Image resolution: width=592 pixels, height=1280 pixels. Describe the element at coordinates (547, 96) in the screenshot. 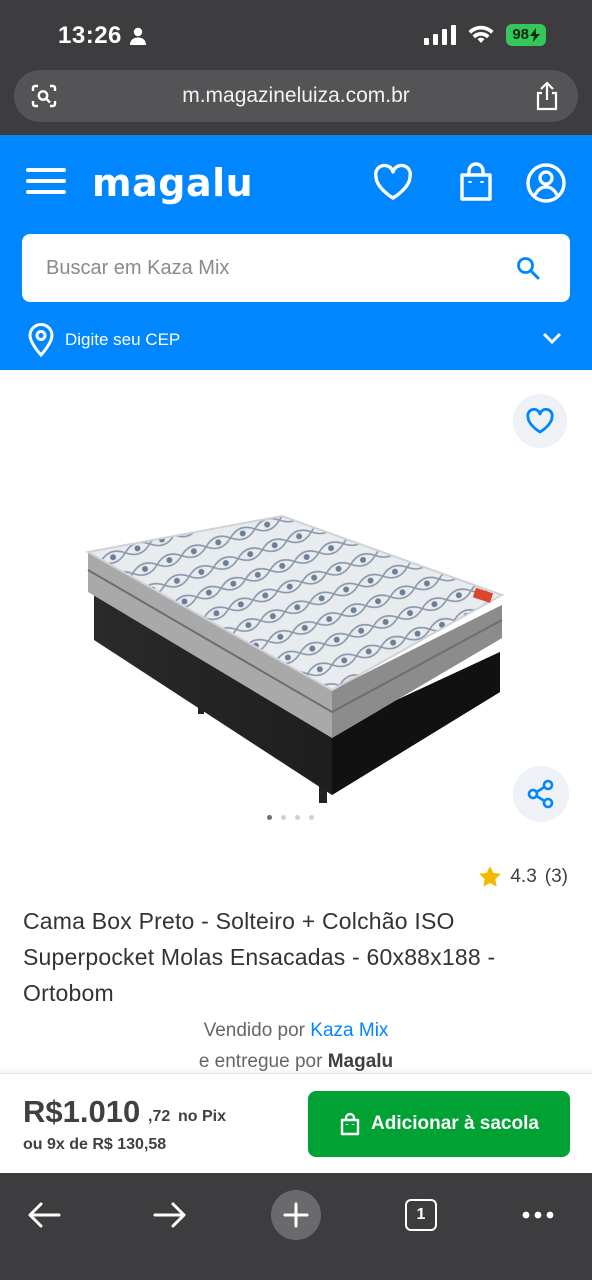

I see `share-icon` at that location.